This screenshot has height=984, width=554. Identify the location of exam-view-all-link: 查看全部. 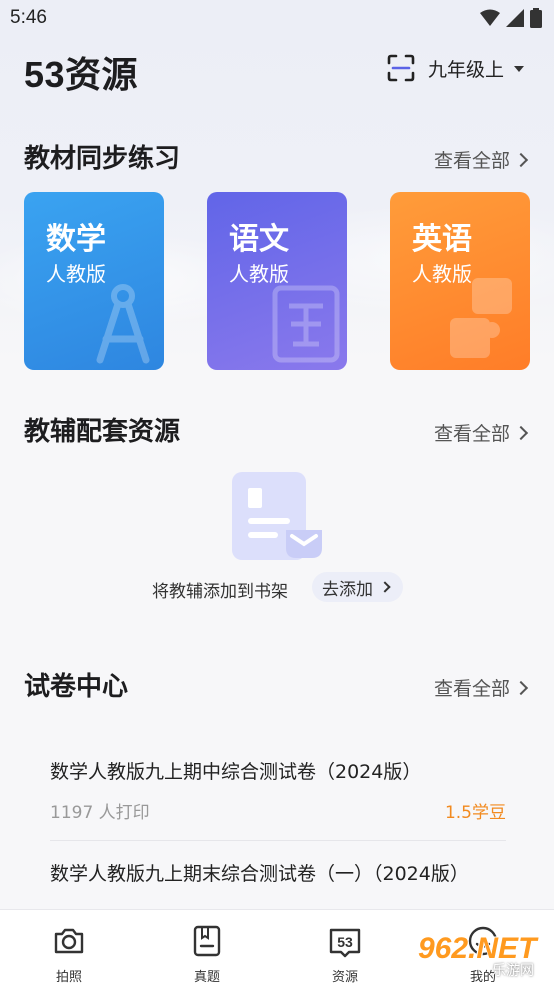
(481, 687).